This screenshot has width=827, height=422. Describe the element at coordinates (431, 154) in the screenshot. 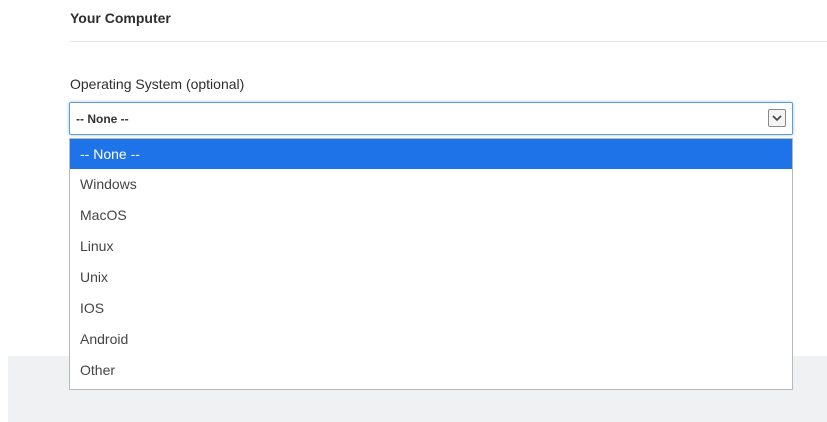

I see `option-none: -- None --` at that location.